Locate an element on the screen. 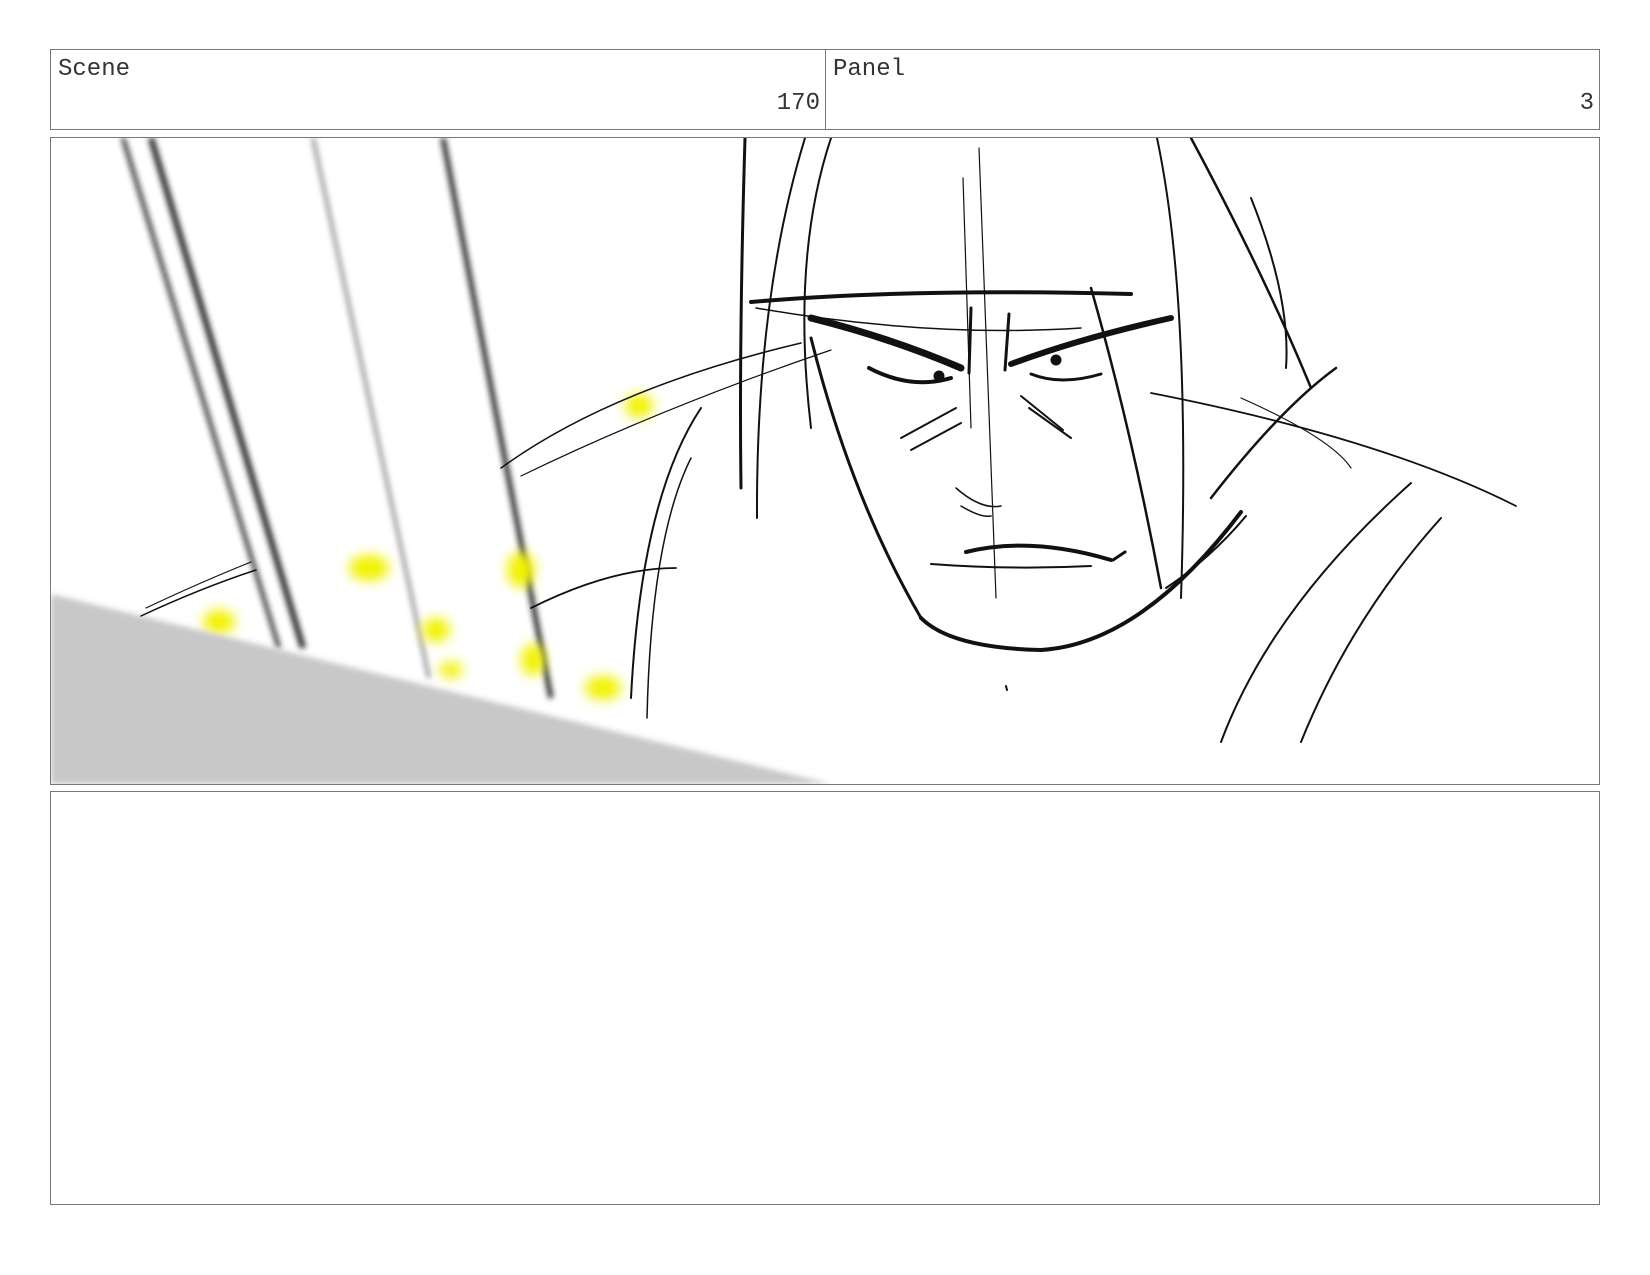 The width and height of the screenshot is (1650, 1275). panel-label: Panel is located at coordinates (869, 69).